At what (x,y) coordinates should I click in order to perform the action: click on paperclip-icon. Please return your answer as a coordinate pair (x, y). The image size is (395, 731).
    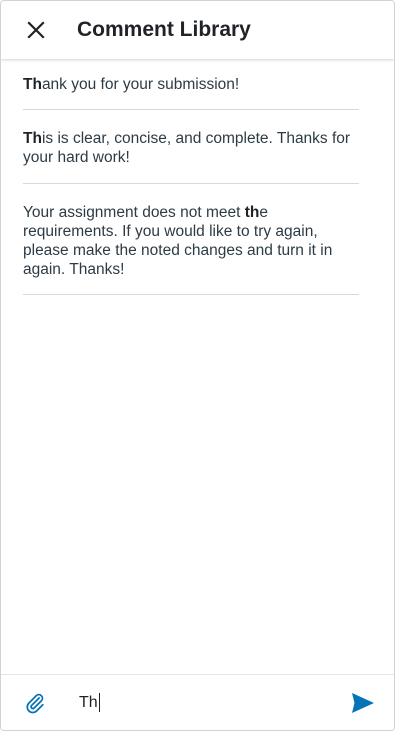
    Looking at the image, I should click on (35, 703).